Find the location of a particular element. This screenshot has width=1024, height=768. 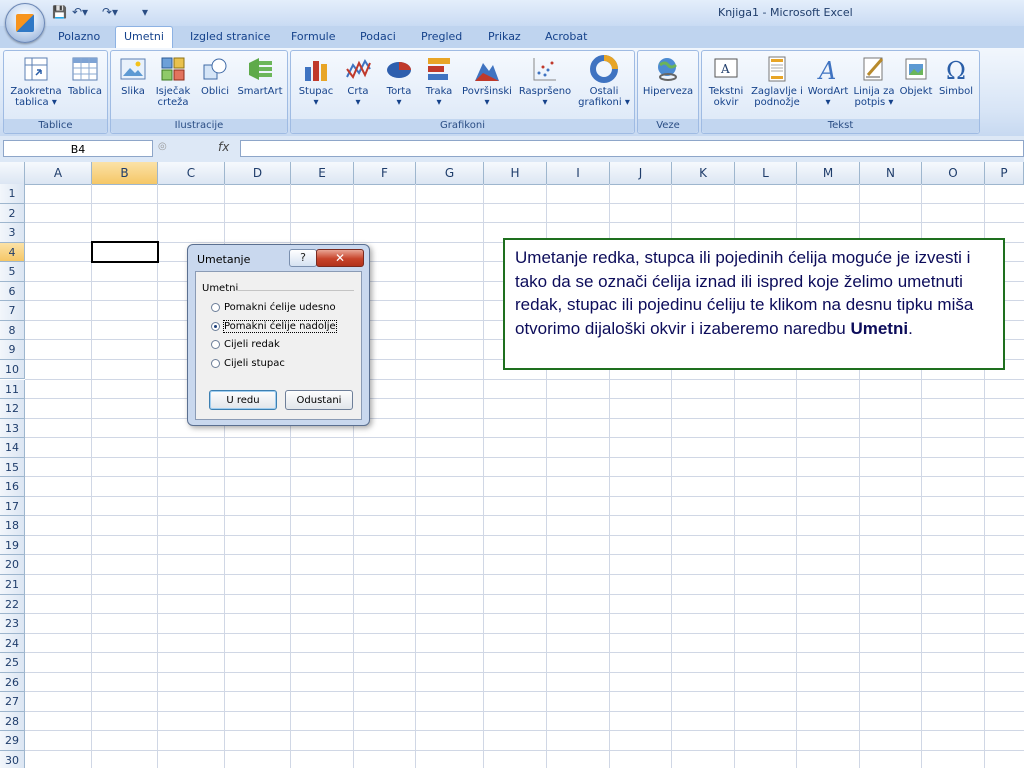

redo-icon: ↷▾ is located at coordinates (110, 12).